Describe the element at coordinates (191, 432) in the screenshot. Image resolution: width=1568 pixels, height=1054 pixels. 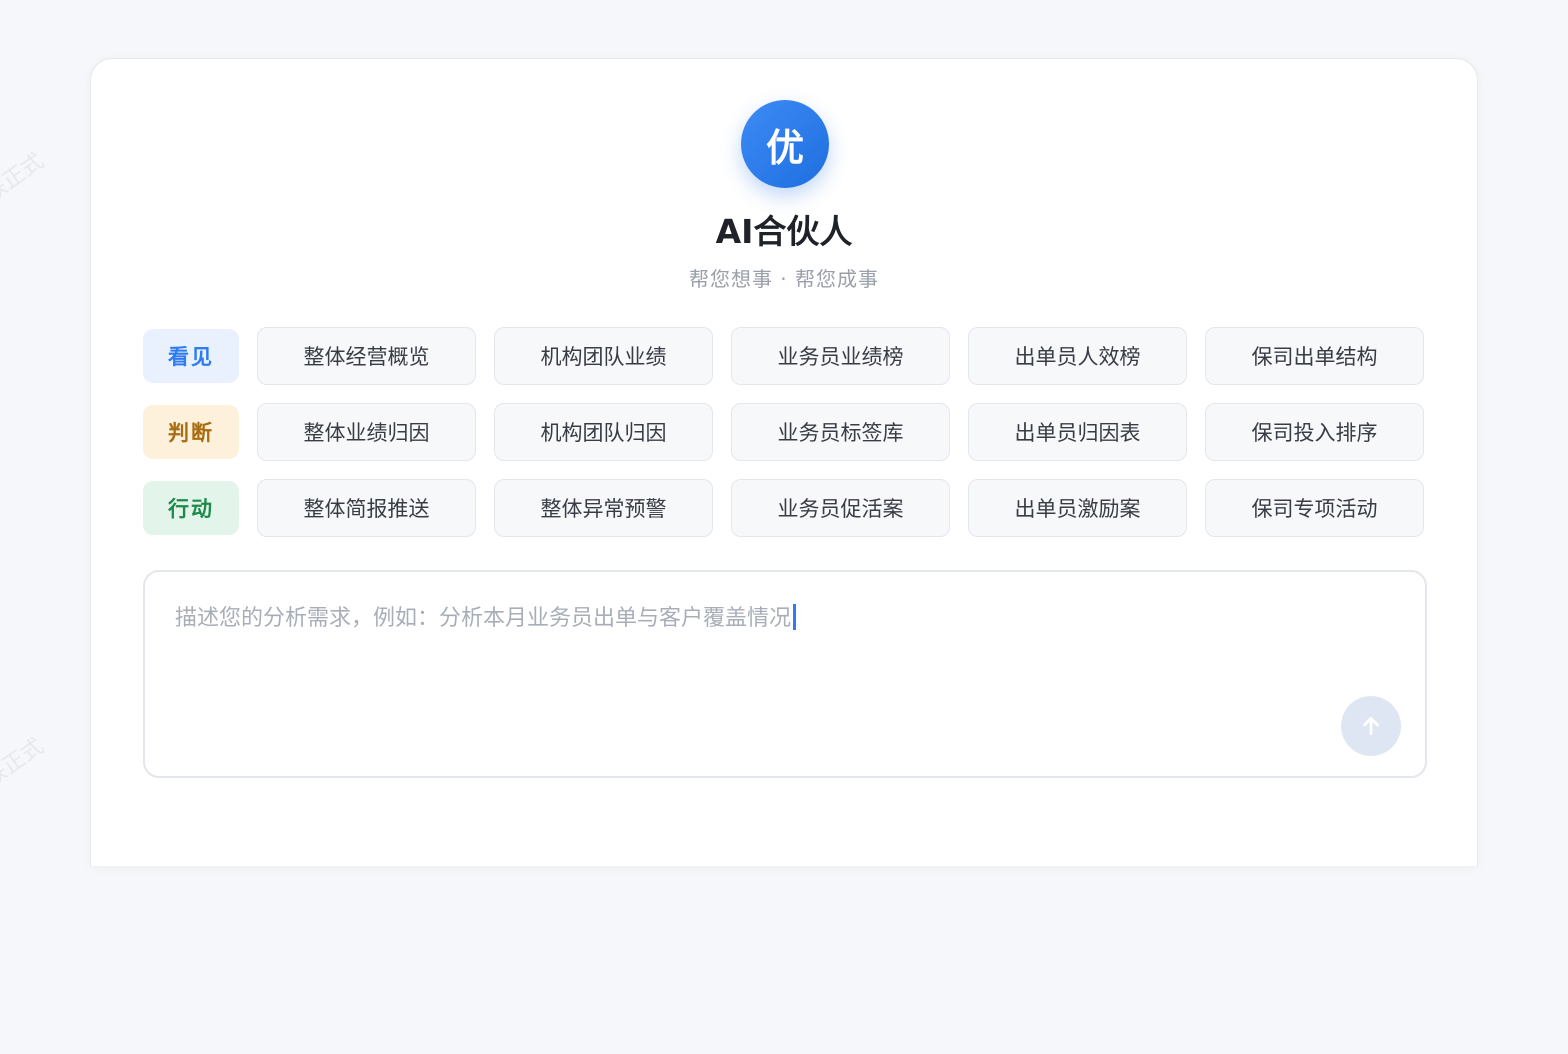
I see `tag-judge: 判断` at that location.